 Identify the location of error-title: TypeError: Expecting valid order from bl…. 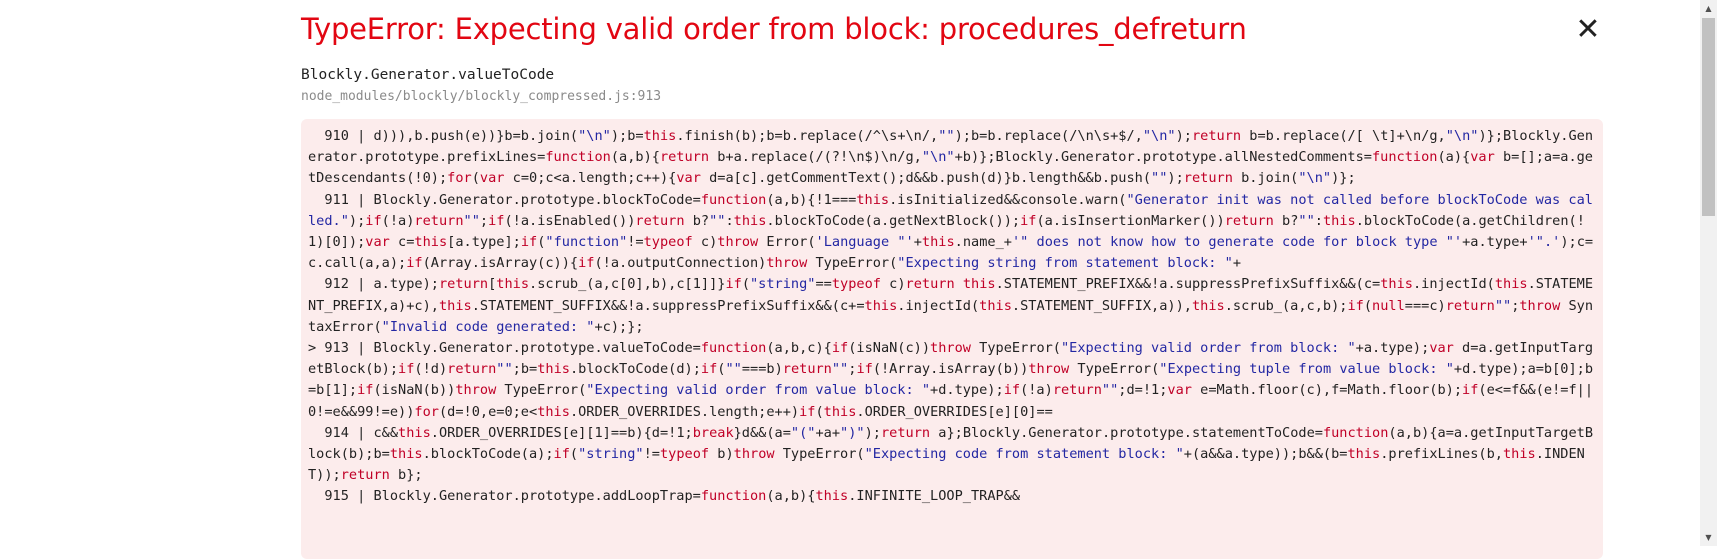
(774, 29).